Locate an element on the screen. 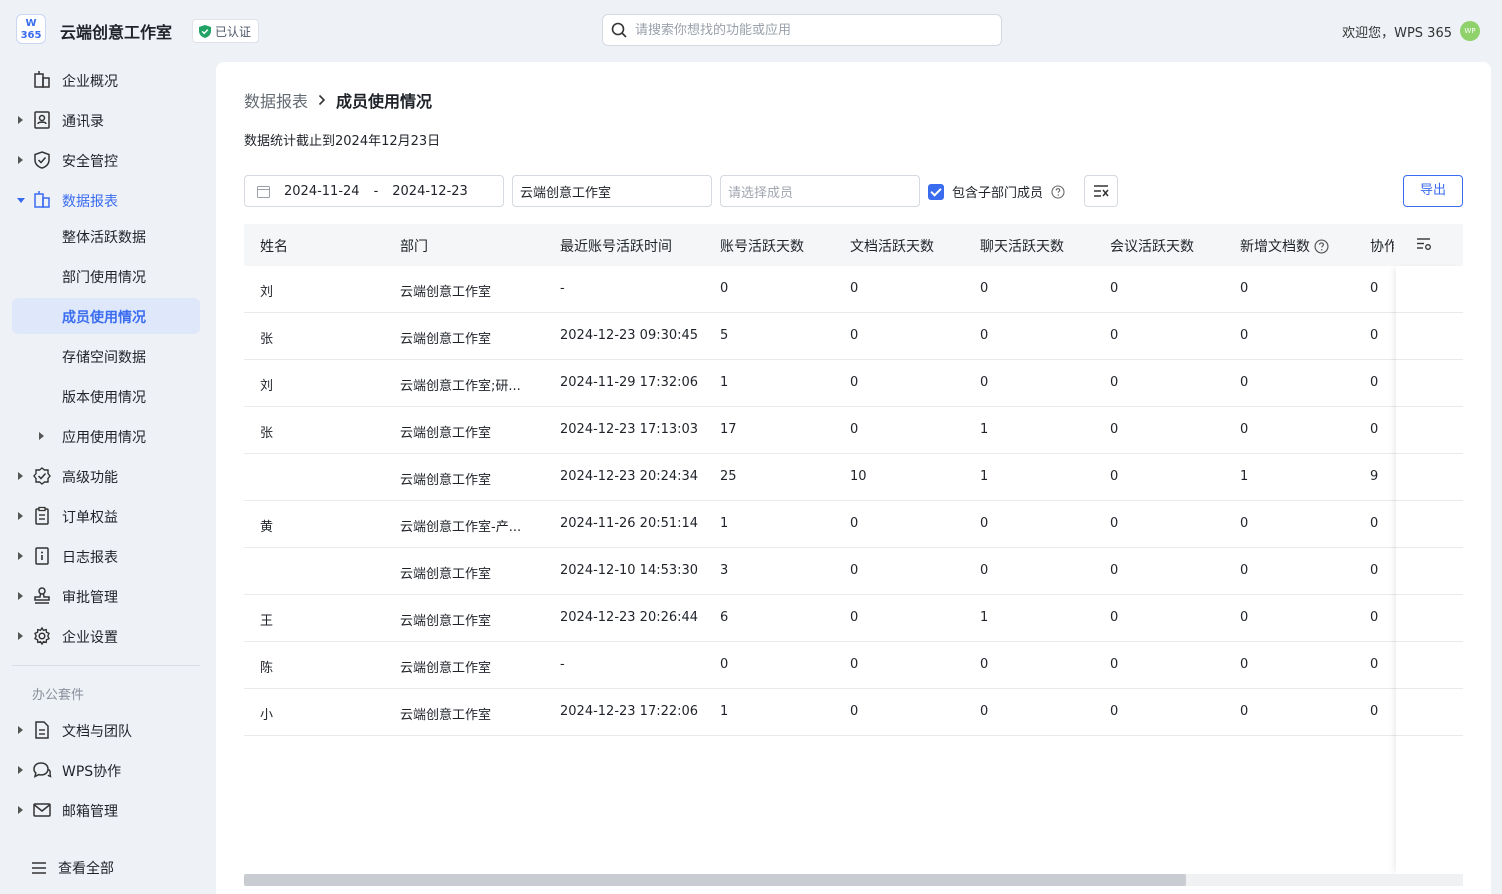 The image size is (1502, 894). column-header-meeting-days: 会议活跃天数 is located at coordinates (1152, 246).